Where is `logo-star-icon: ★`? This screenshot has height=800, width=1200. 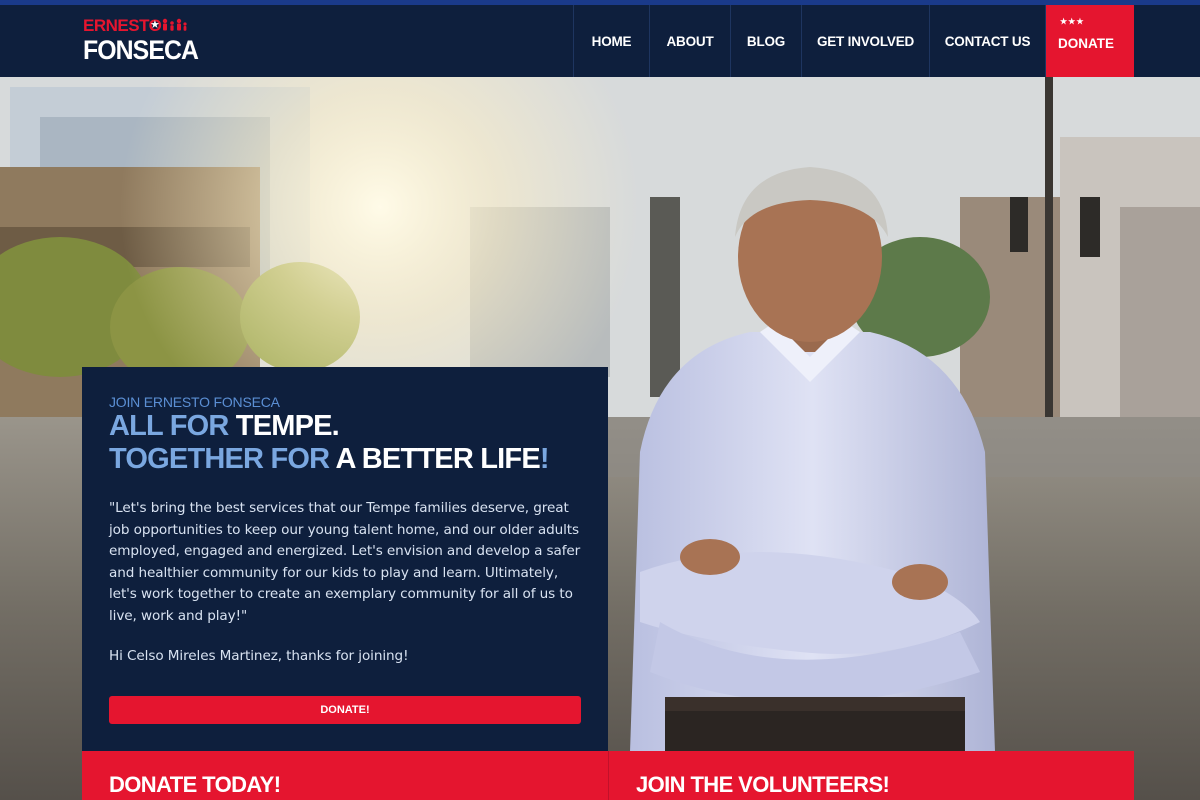
logo-star-icon: ★ is located at coordinates (155, 25).